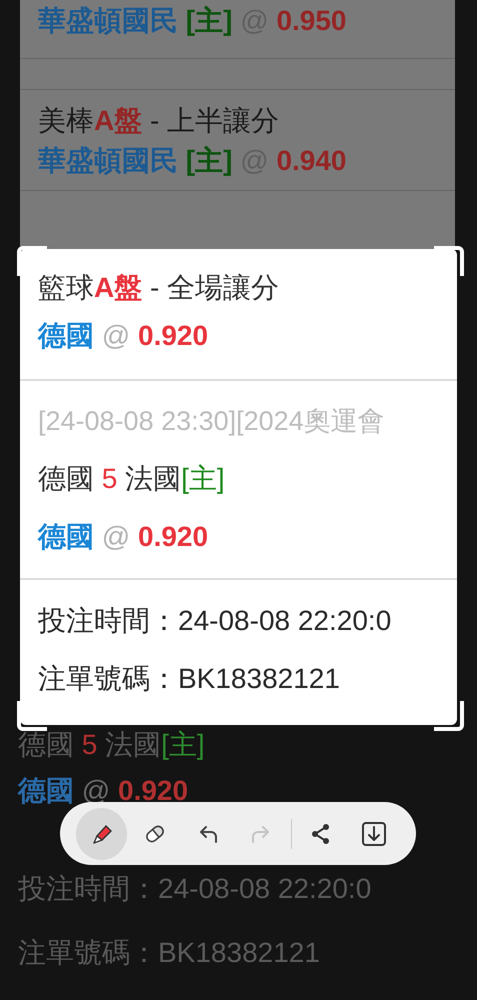 The height and width of the screenshot is (1000, 477). Describe the element at coordinates (159, 121) in the screenshot. I see `market-title: 美棒A盤 - 上半讓分` at that location.